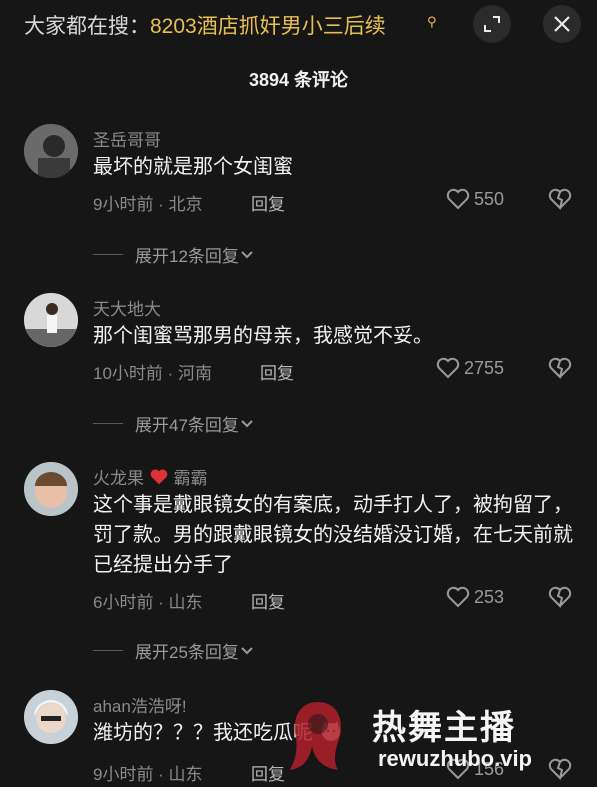 The image size is (597, 787). What do you see at coordinates (316, 736) in the screenshot?
I see `watermark-logo` at bounding box center [316, 736].